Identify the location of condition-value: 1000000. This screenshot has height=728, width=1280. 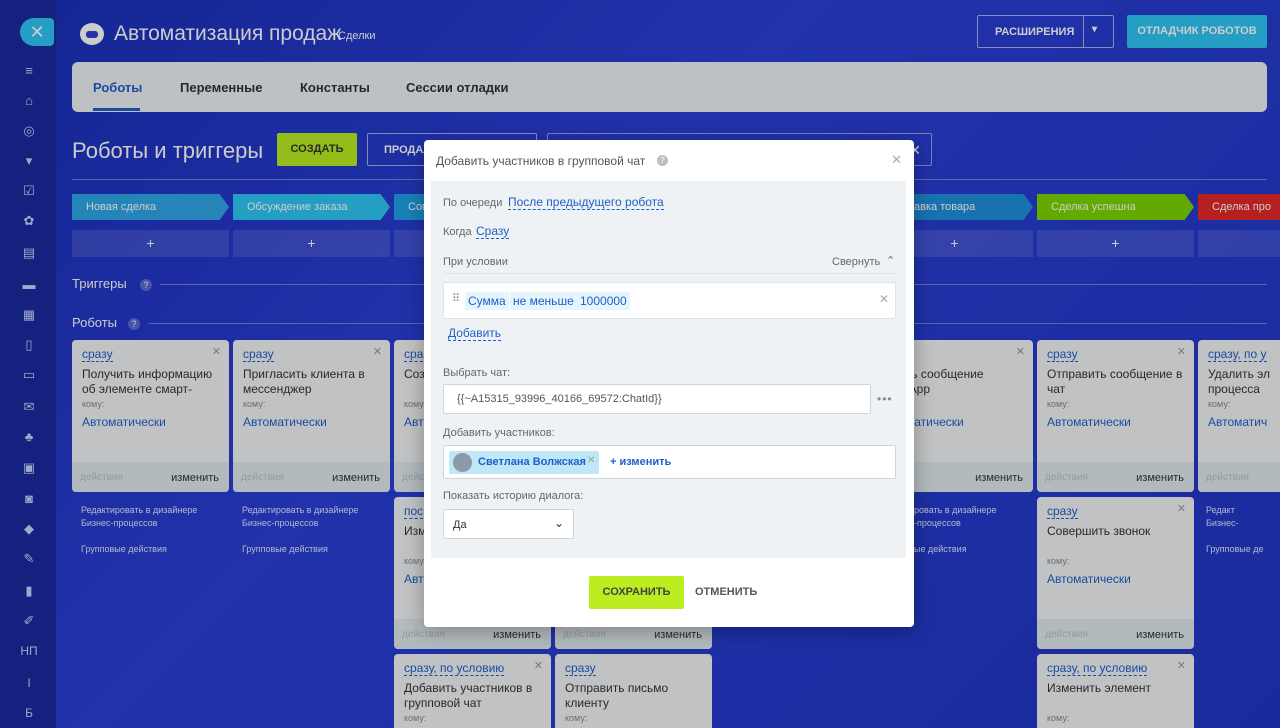
(603, 301).